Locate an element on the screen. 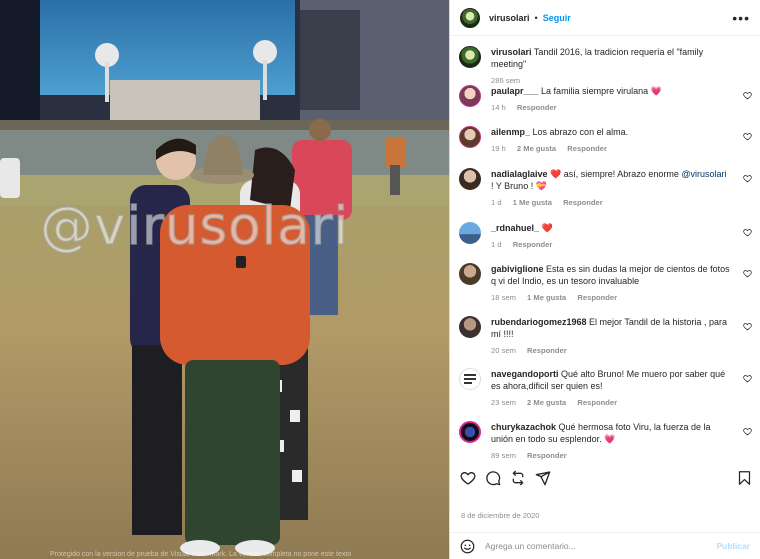 The image size is (760, 559). author-avatar is located at coordinates (470, 17).